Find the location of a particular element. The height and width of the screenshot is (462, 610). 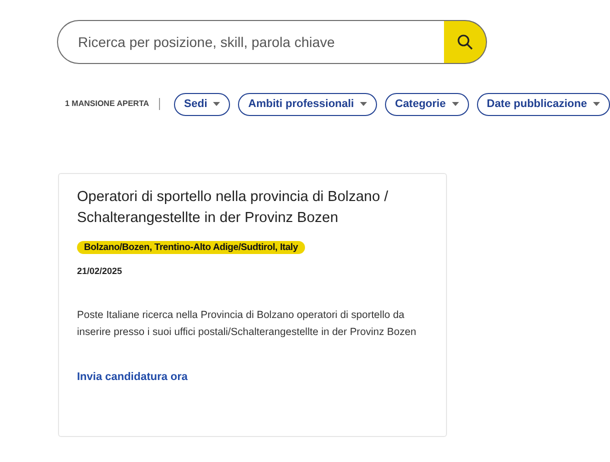

posted-date: 21/02/2025 is located at coordinates (100, 271).